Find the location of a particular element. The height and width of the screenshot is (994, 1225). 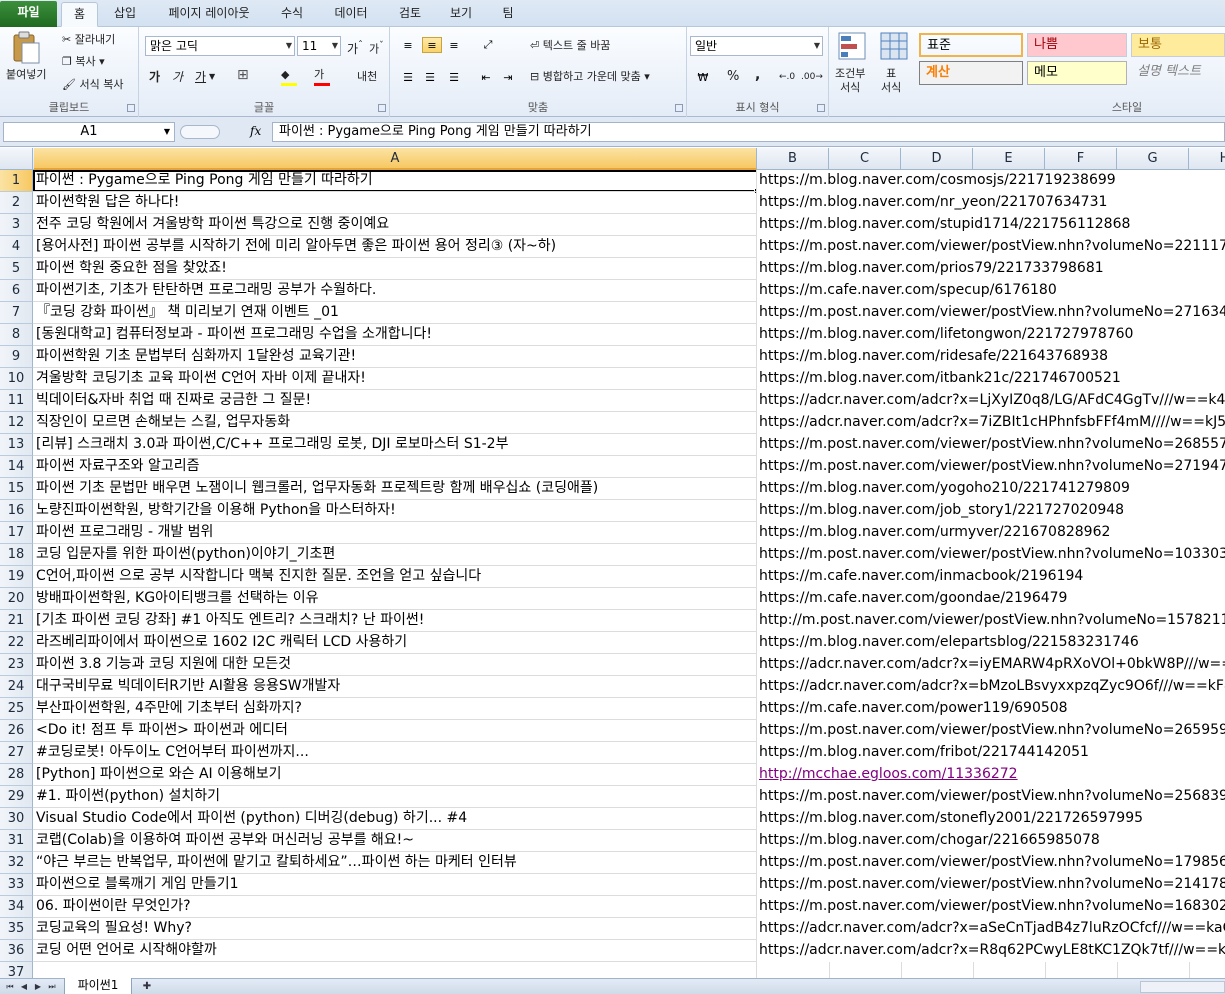

align-middle-icon: ≡ is located at coordinates (432, 45).